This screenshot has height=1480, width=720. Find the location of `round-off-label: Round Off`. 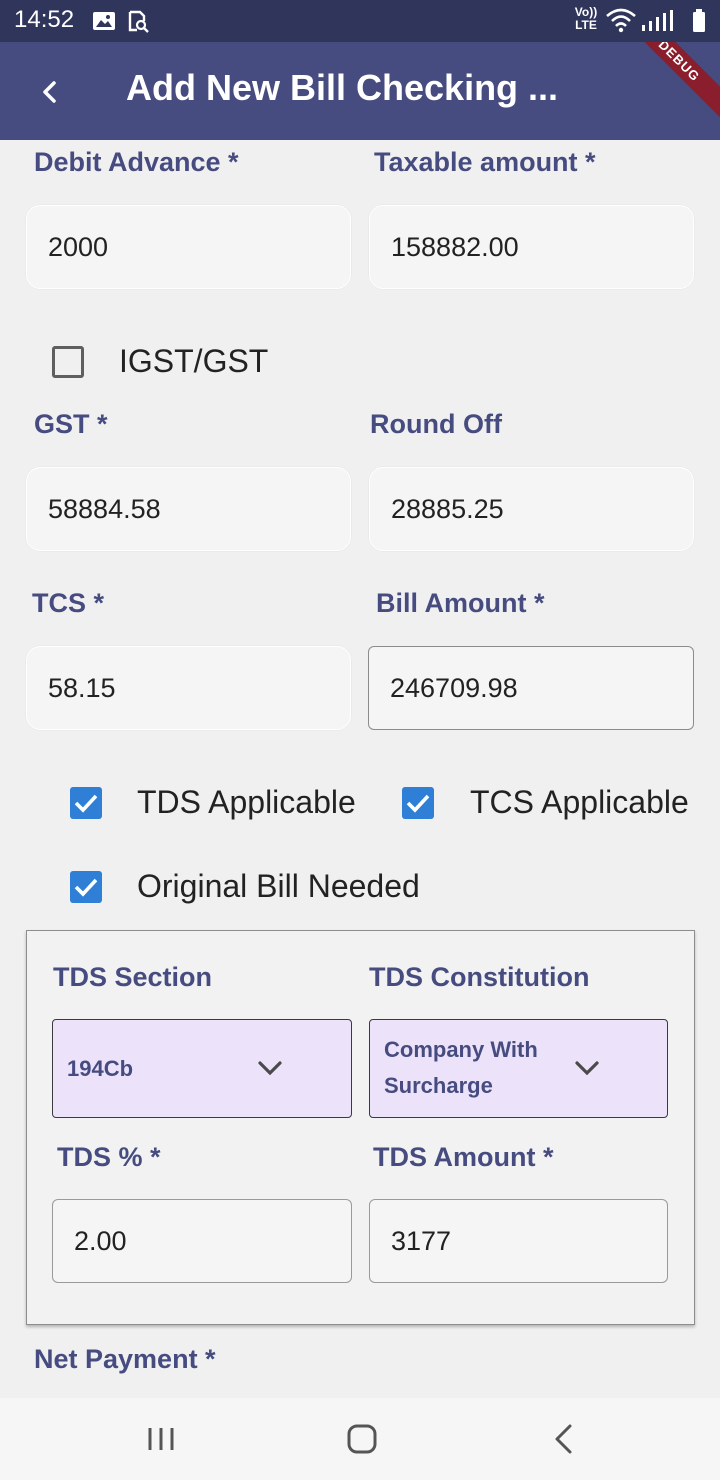

round-off-label: Round Off is located at coordinates (436, 424).